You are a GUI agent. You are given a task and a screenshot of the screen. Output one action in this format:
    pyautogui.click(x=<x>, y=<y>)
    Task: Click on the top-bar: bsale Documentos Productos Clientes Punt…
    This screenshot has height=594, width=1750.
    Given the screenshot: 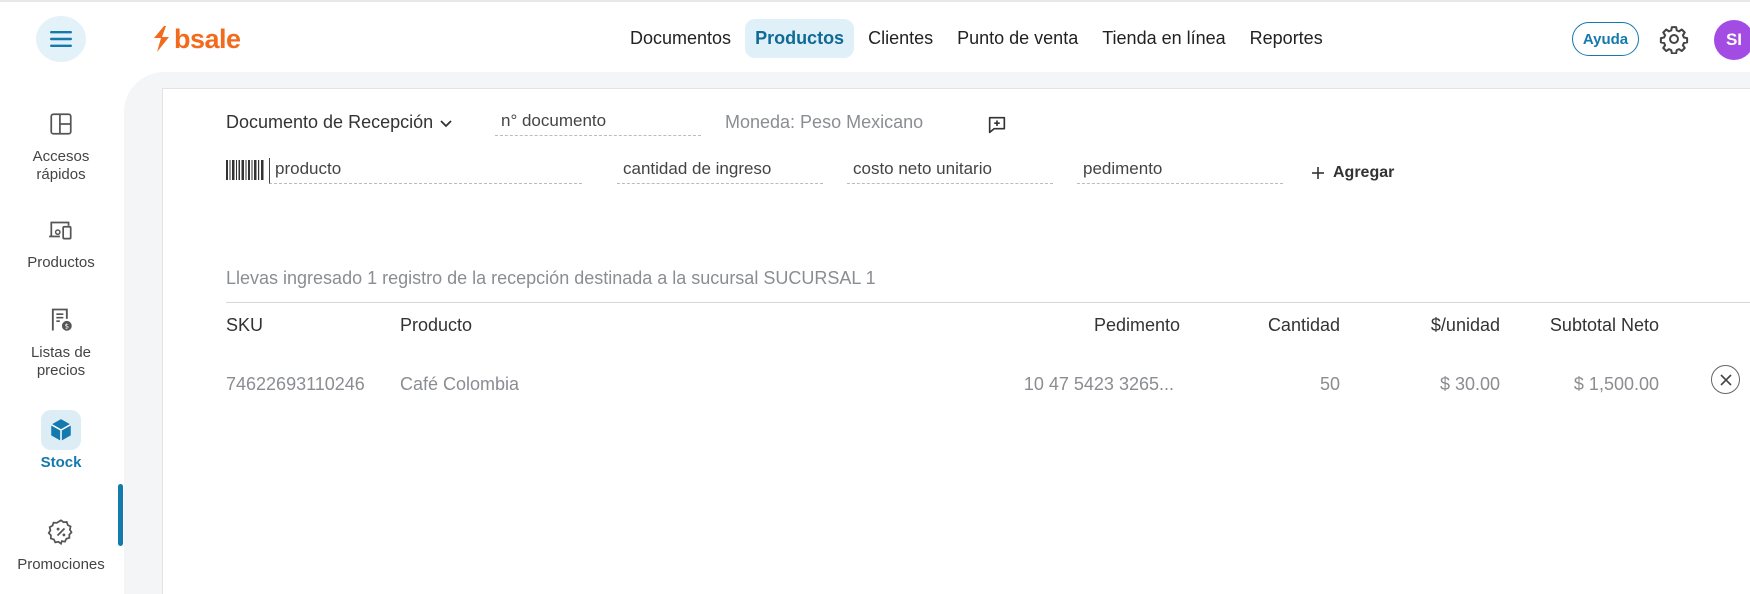 What is the action you would take?
    pyautogui.click(x=875, y=37)
    